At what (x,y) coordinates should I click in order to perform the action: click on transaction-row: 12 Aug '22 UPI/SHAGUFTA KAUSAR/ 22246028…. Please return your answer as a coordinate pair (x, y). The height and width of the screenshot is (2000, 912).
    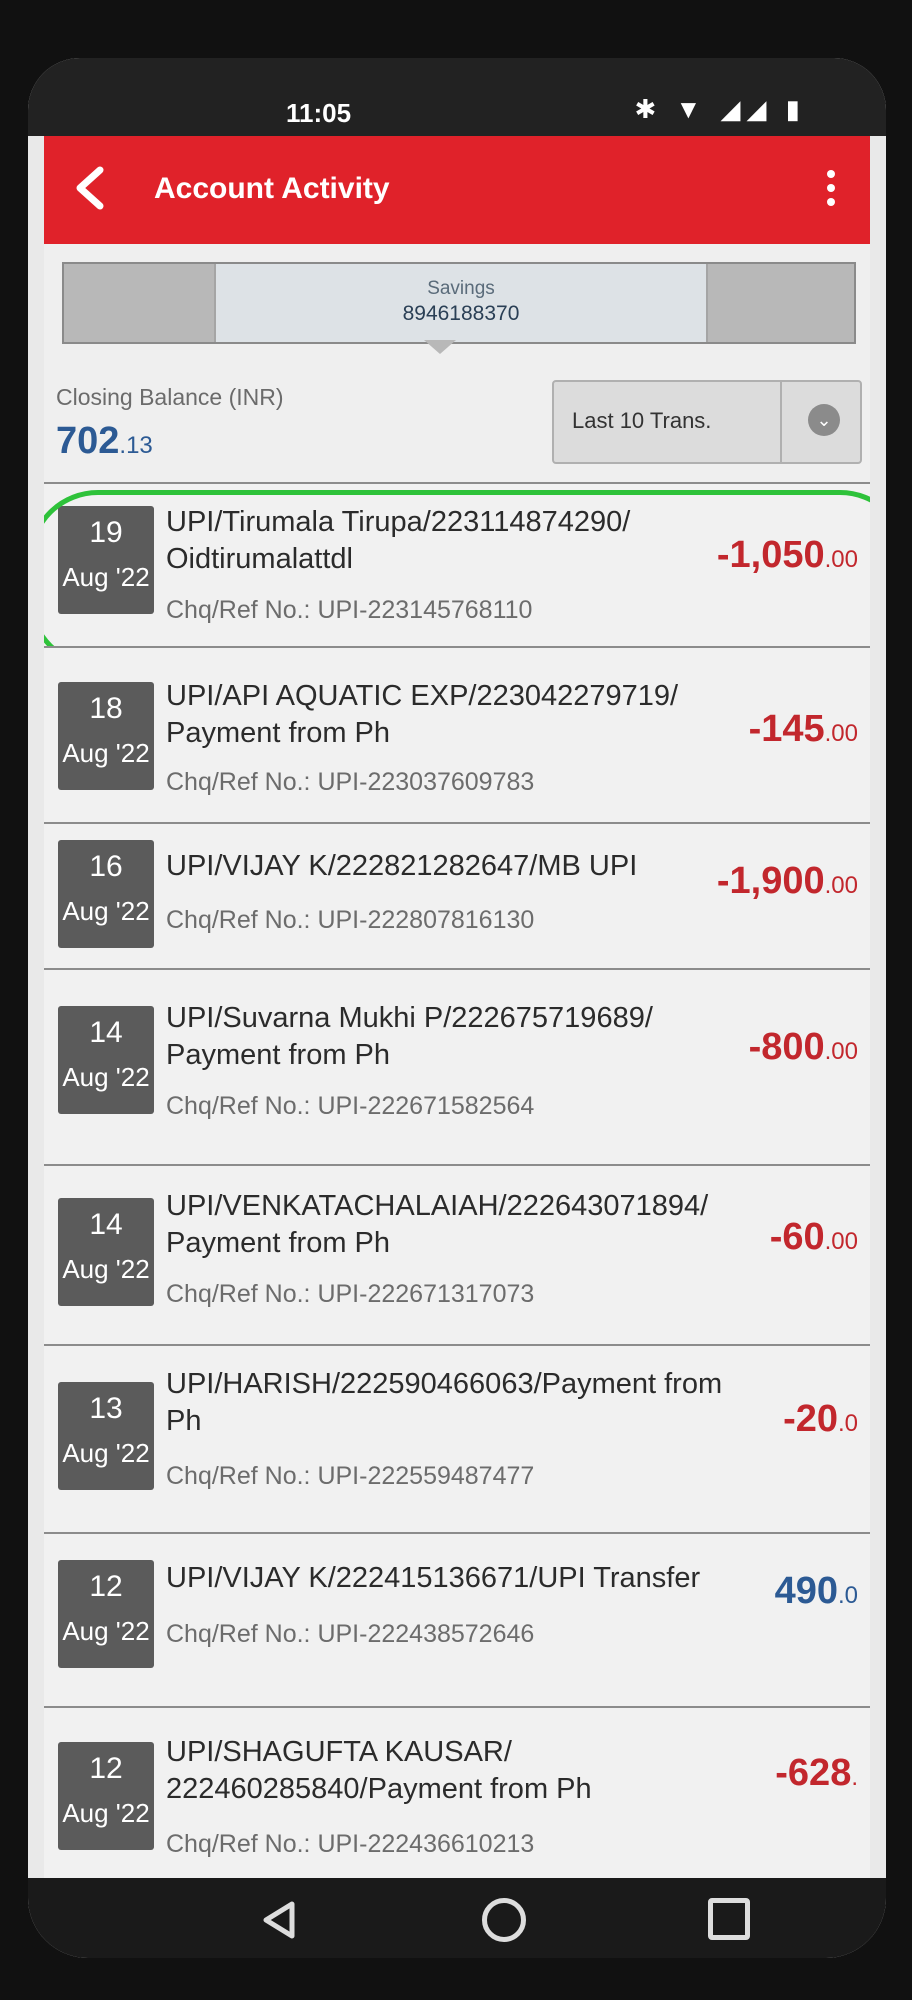
    Looking at the image, I should click on (457, 1792).